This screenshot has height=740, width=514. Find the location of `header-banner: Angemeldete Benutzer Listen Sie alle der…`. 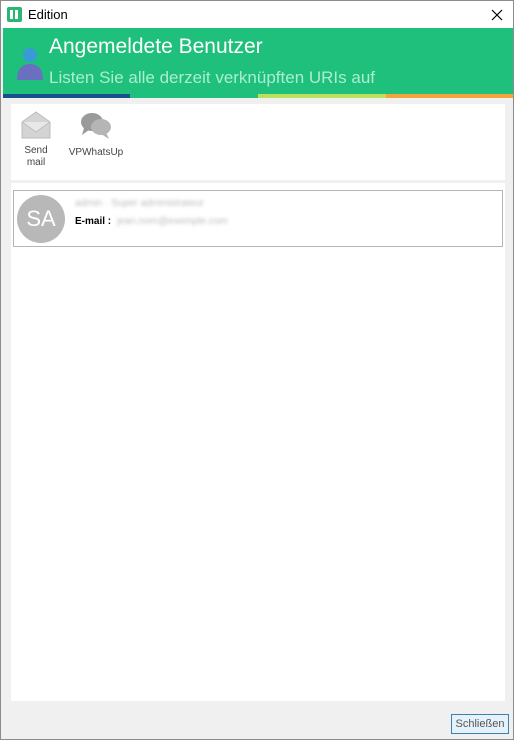

header-banner: Angemeldete Benutzer Listen Sie alle der… is located at coordinates (258, 63).